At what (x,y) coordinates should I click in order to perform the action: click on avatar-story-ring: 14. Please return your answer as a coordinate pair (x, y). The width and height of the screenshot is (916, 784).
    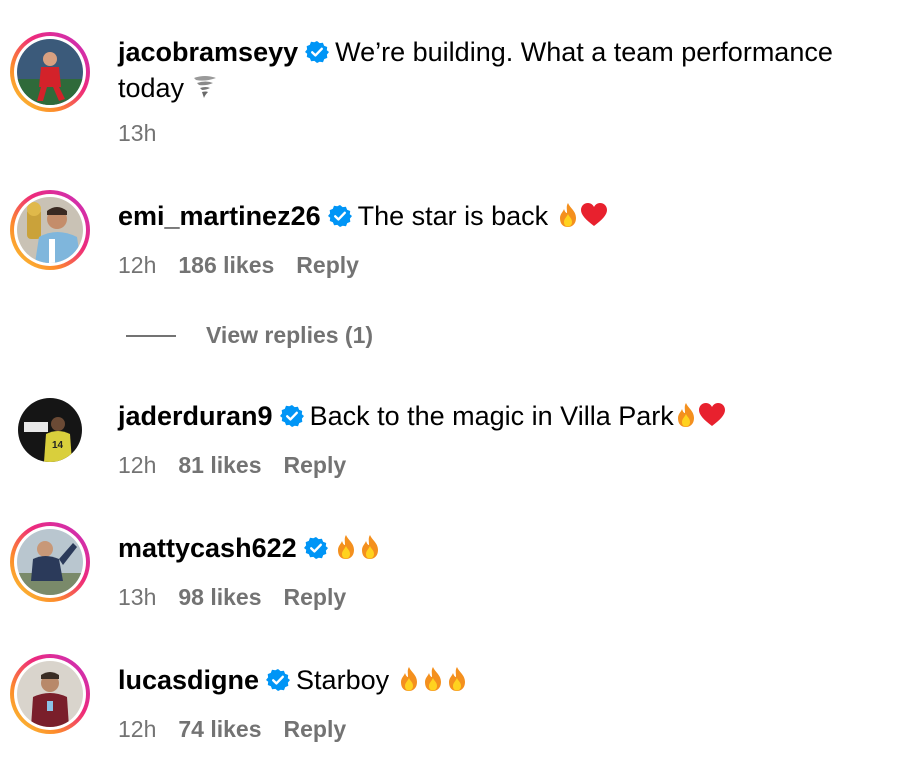
    Looking at the image, I should click on (50, 430).